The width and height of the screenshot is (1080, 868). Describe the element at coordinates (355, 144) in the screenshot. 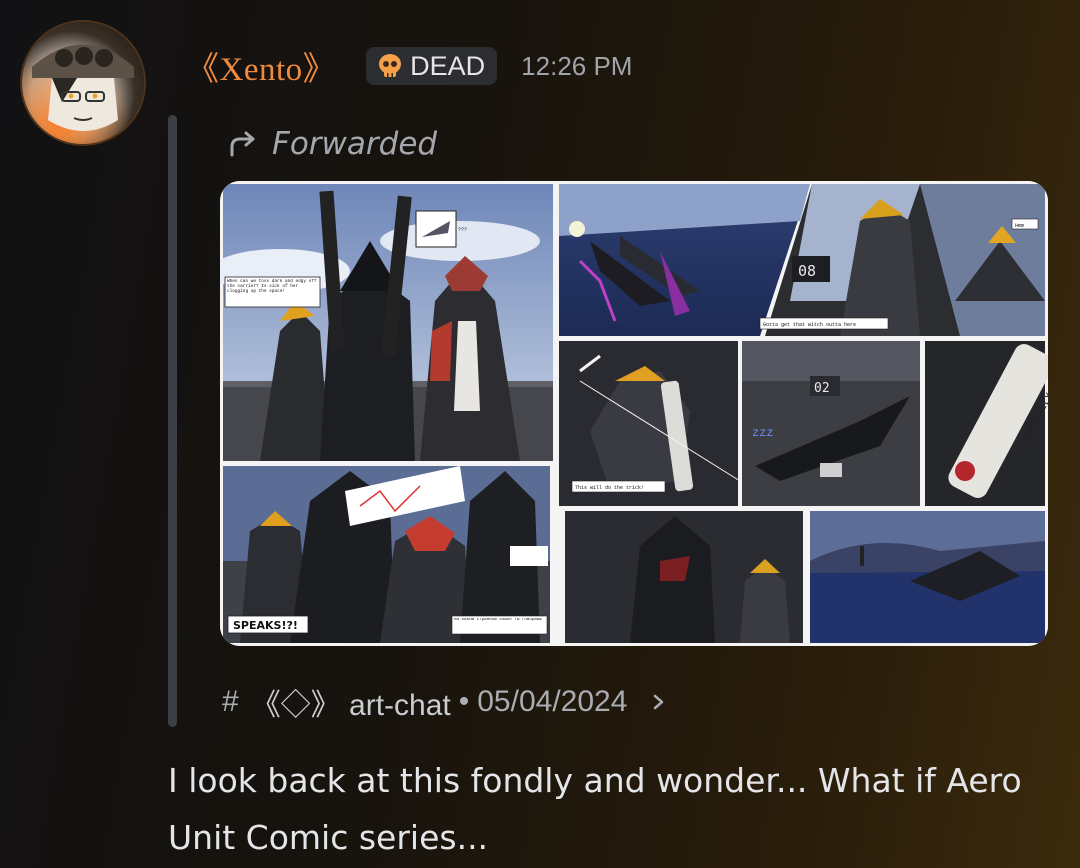

I see `forwarded-label: Forwarded` at that location.